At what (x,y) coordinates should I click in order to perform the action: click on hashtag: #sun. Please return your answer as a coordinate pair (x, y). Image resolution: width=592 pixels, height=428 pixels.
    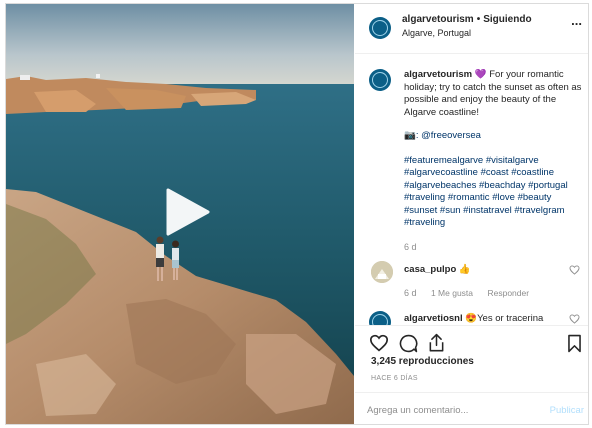
    Looking at the image, I should click on (450, 210).